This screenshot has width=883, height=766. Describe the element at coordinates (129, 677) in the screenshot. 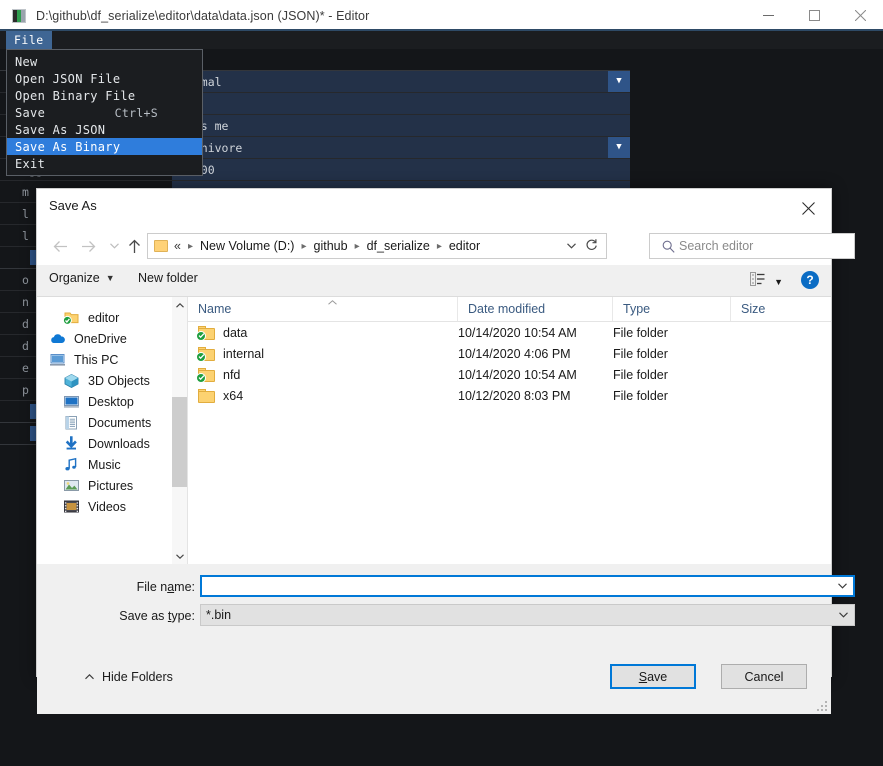

I see `hide-folders-button: Hide Folders` at that location.